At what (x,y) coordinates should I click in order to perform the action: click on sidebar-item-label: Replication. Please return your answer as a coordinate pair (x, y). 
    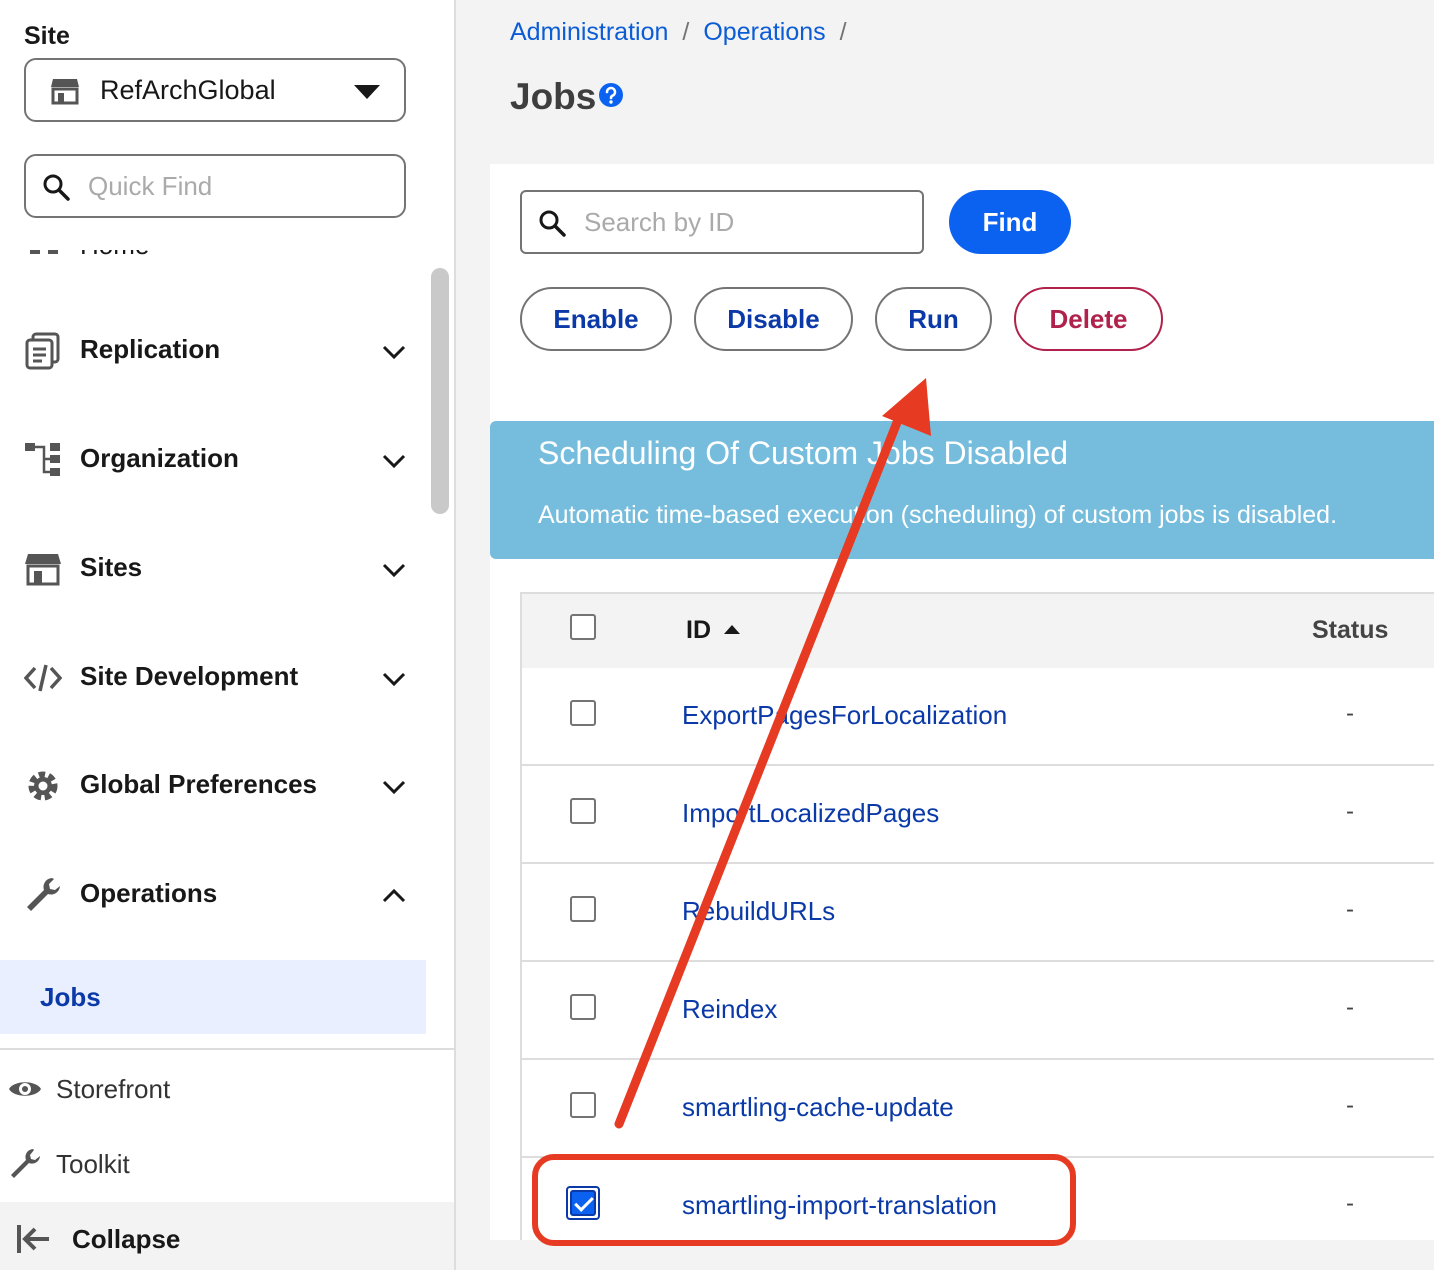
    Looking at the image, I should click on (150, 349).